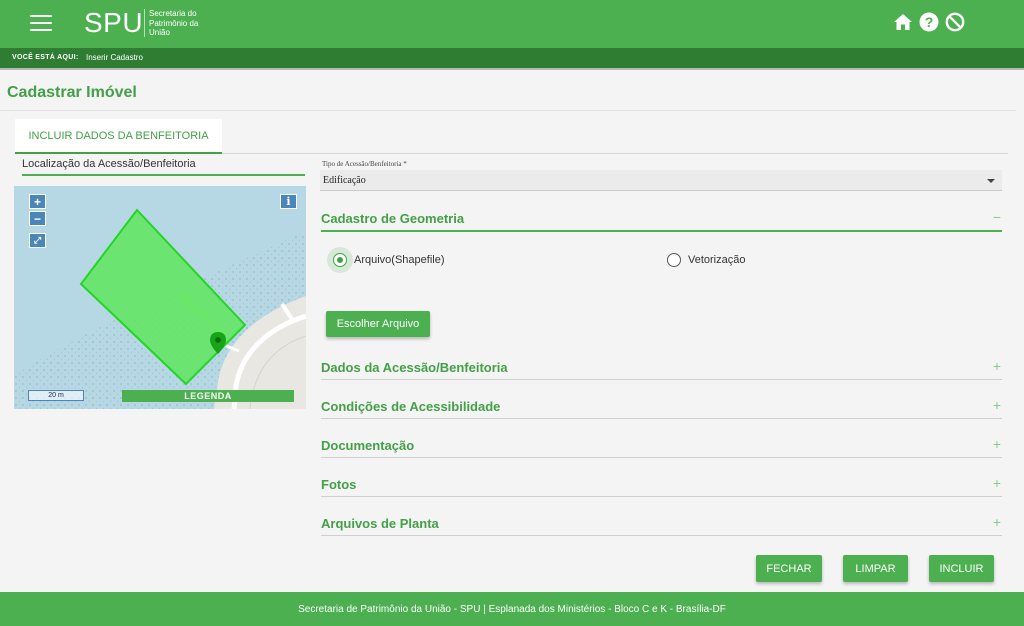 Image resolution: width=1024 pixels, height=626 pixels. What do you see at coordinates (45, 57) in the screenshot?
I see `breadcrumb-label: VOCÊ ESTÁ AQUI:` at bounding box center [45, 57].